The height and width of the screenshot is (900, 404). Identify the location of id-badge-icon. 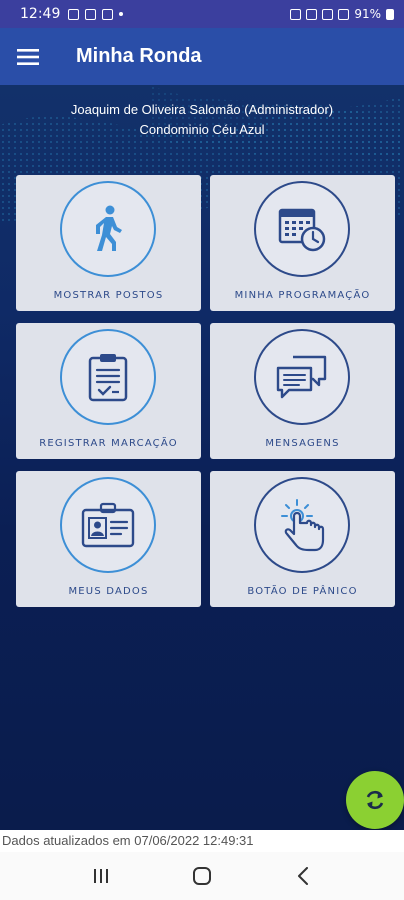
(108, 525).